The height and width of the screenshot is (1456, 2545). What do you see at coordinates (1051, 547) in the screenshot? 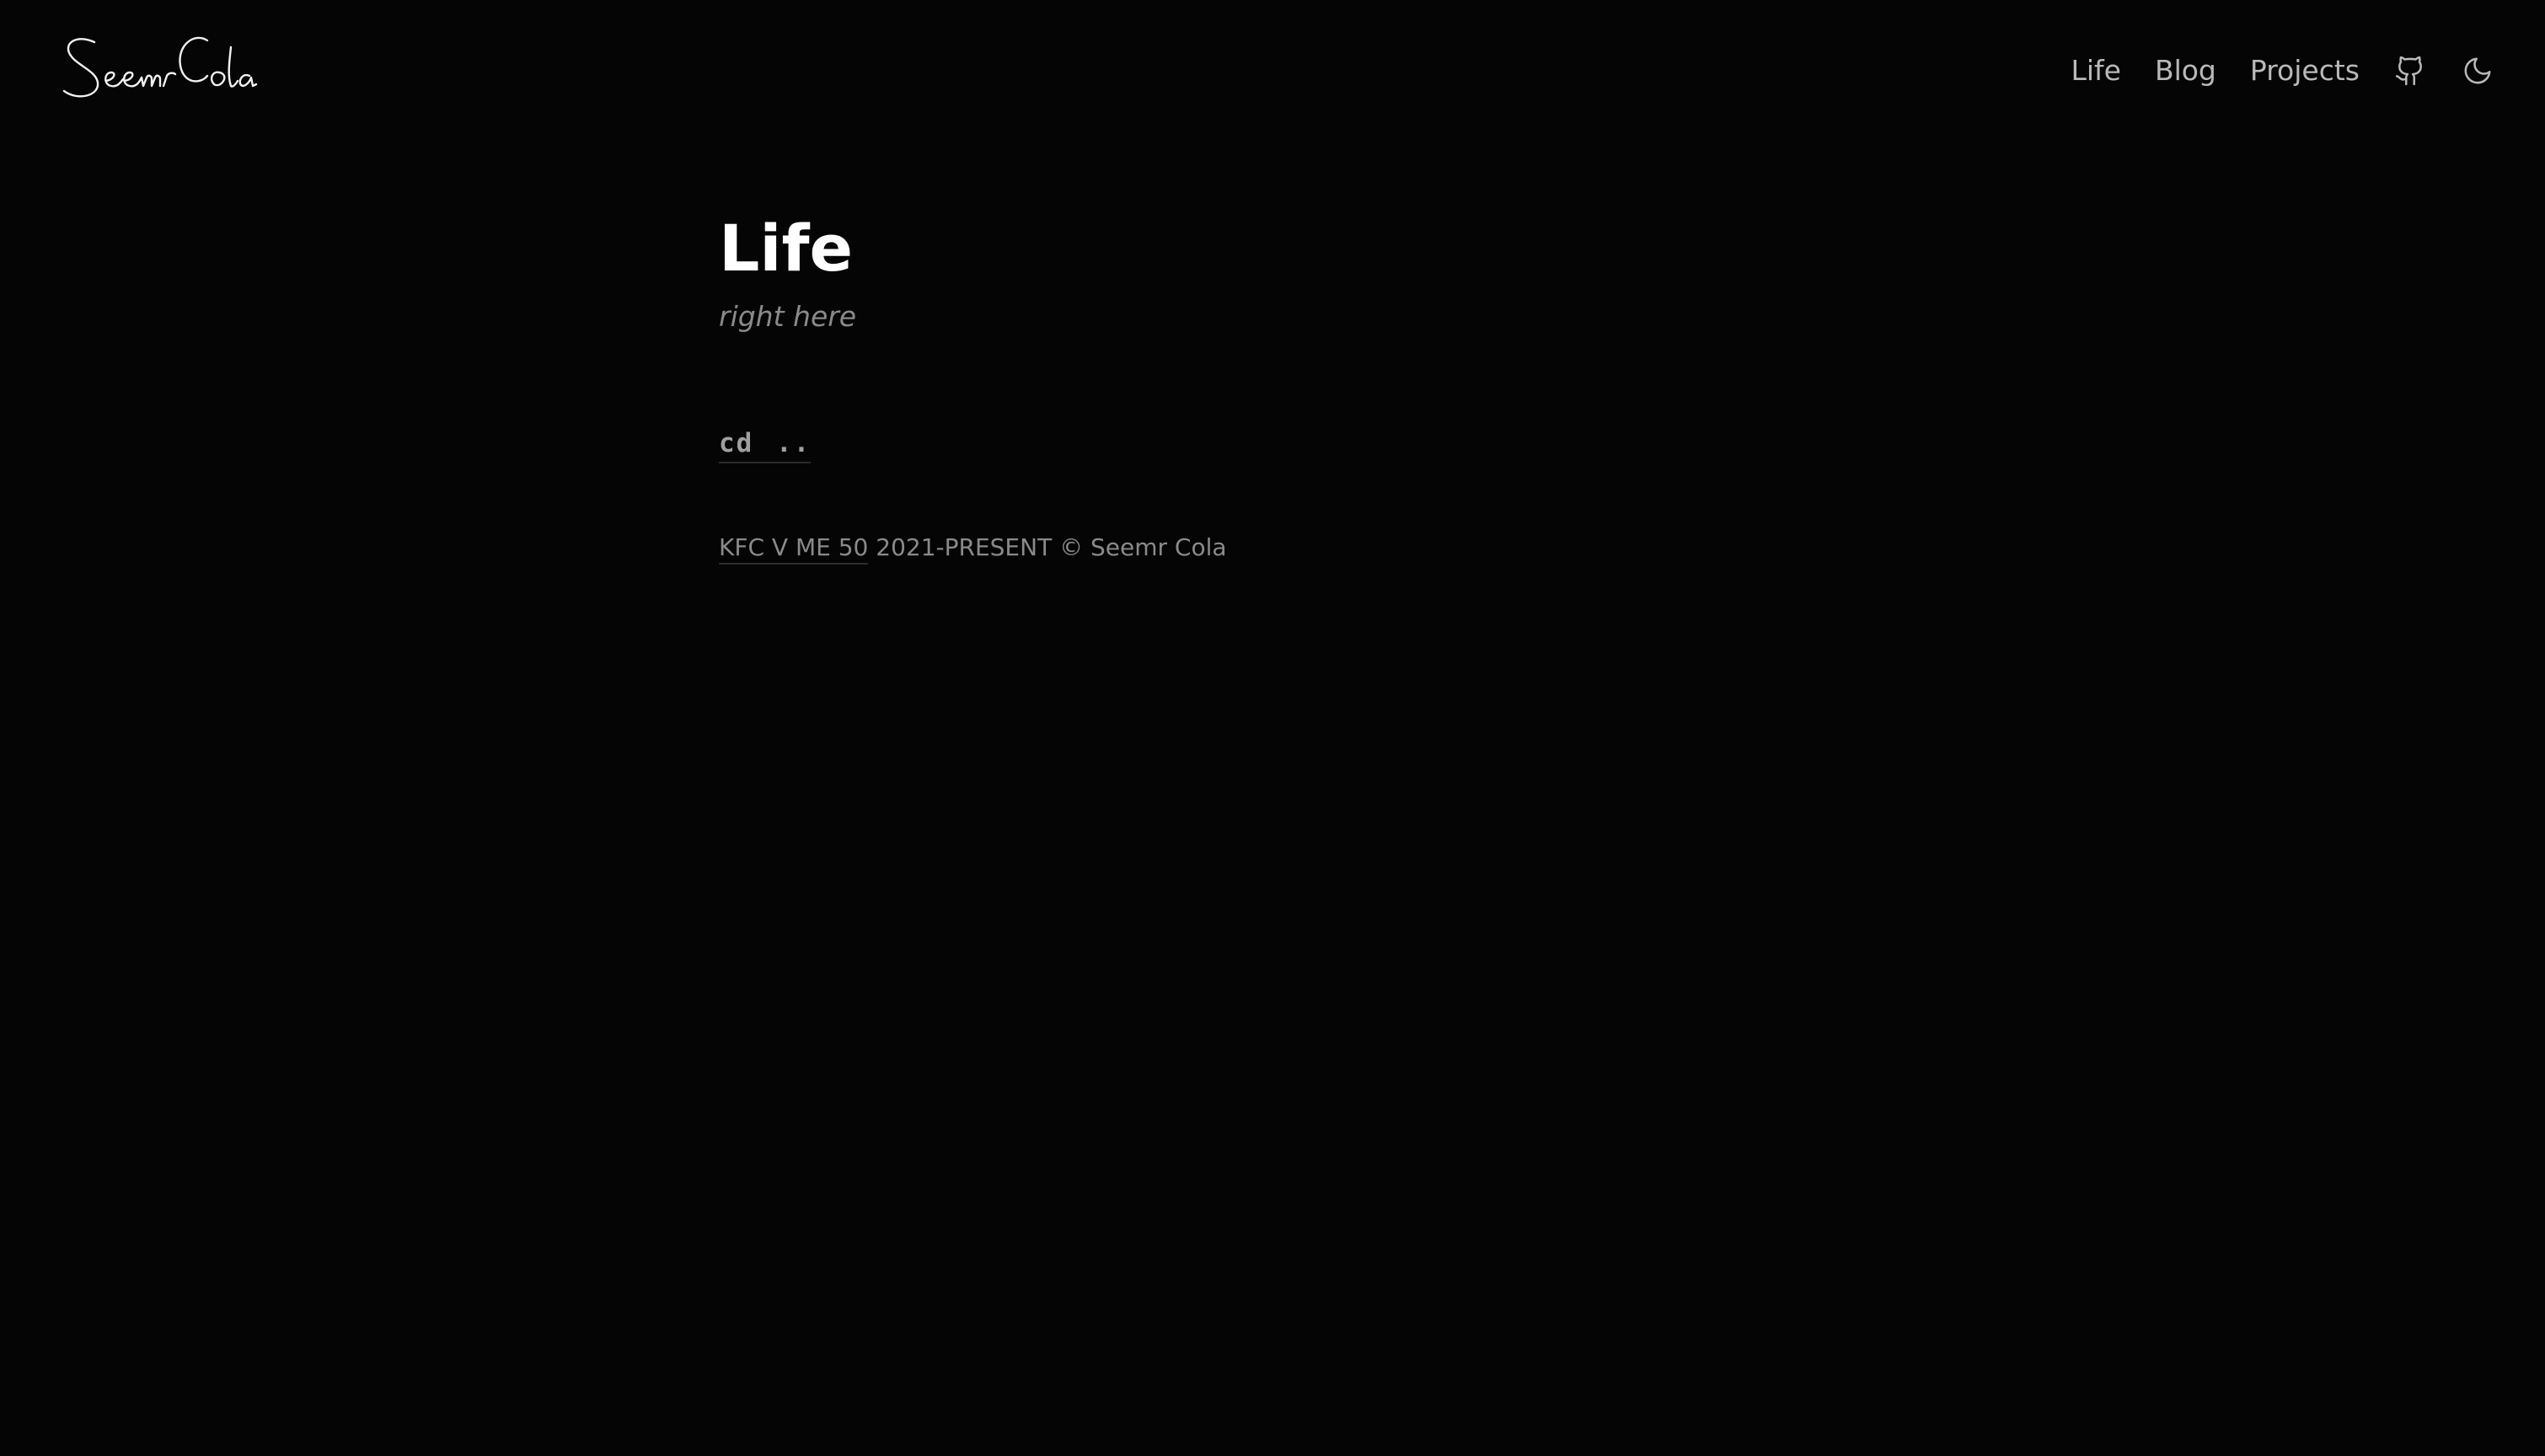
I see `copyright-text: 2021-PRESENT © Seemr Cola` at bounding box center [1051, 547].